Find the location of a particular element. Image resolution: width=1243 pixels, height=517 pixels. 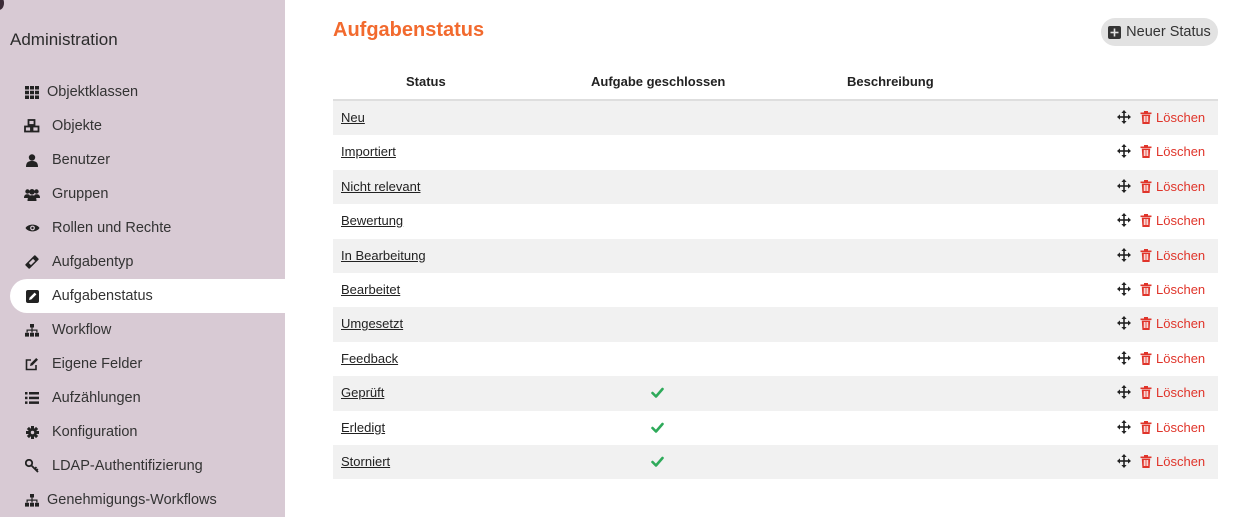

eye-icon is located at coordinates (32, 228).